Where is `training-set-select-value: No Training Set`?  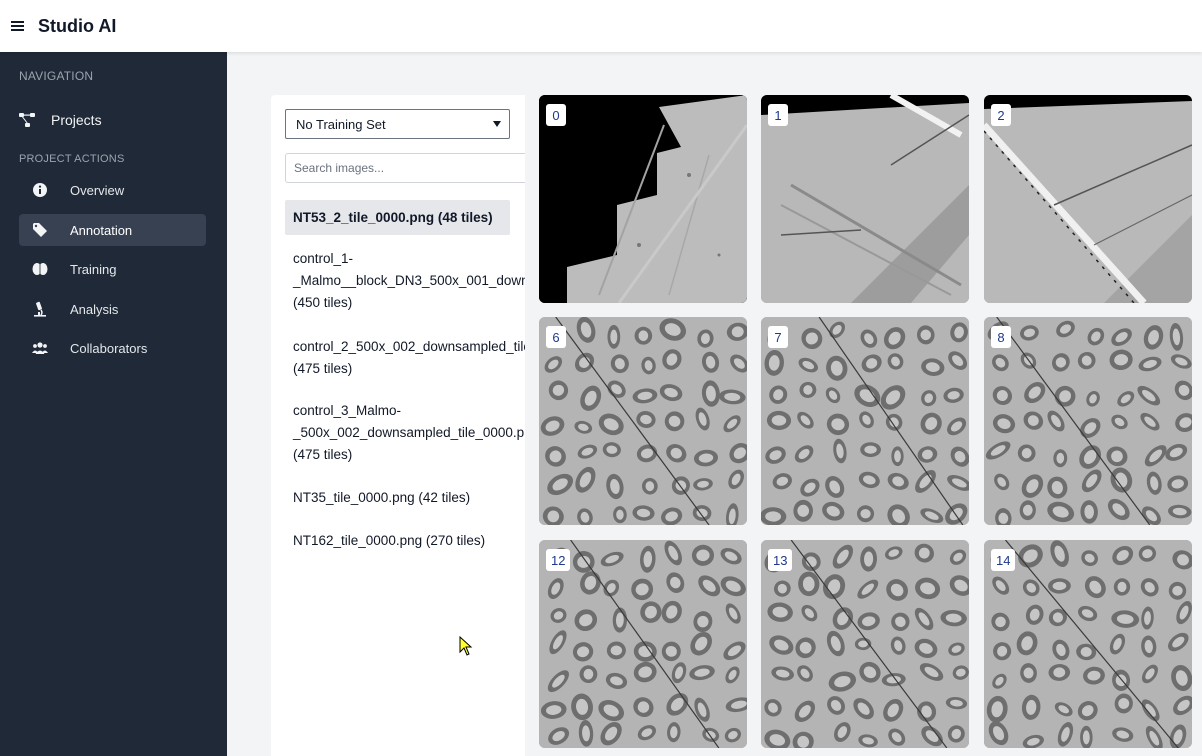 training-set-select-value: No Training Set is located at coordinates (341, 124).